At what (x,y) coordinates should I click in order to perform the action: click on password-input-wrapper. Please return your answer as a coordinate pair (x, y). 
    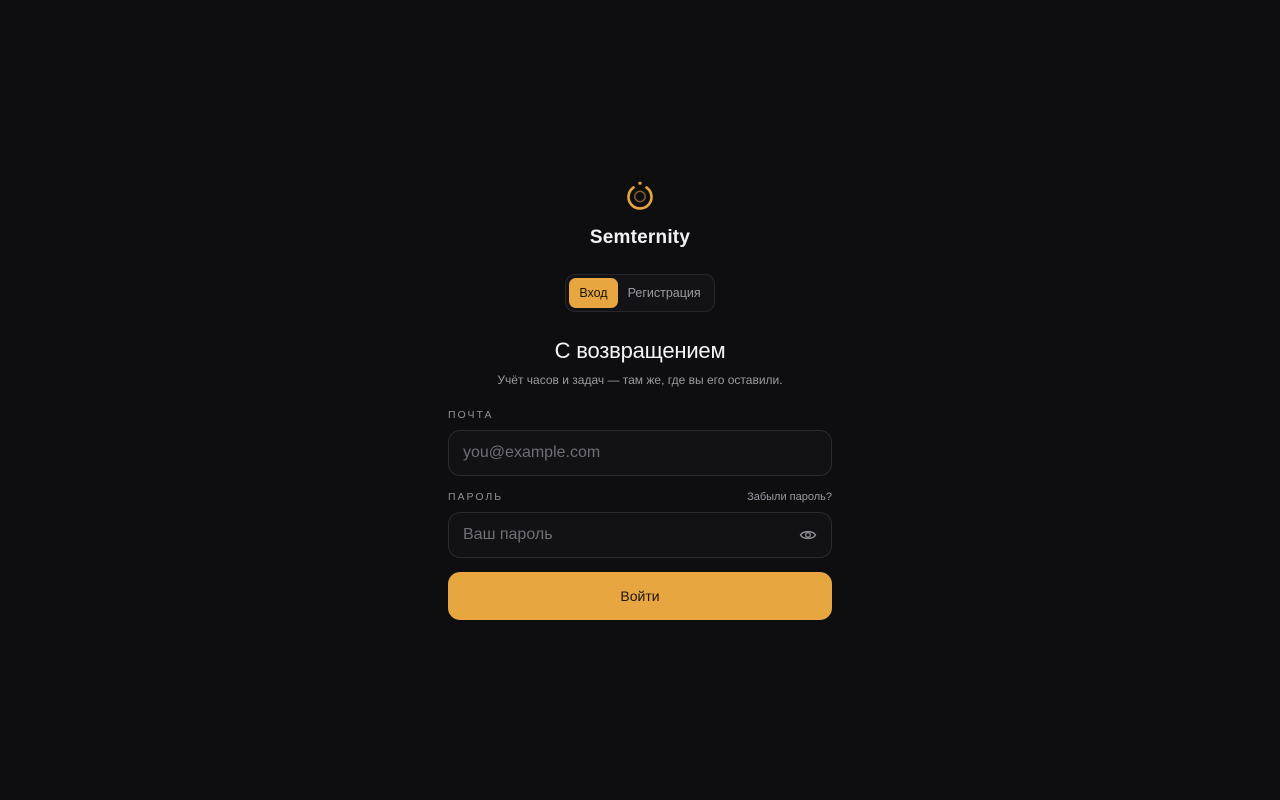
    Looking at the image, I should click on (640, 535).